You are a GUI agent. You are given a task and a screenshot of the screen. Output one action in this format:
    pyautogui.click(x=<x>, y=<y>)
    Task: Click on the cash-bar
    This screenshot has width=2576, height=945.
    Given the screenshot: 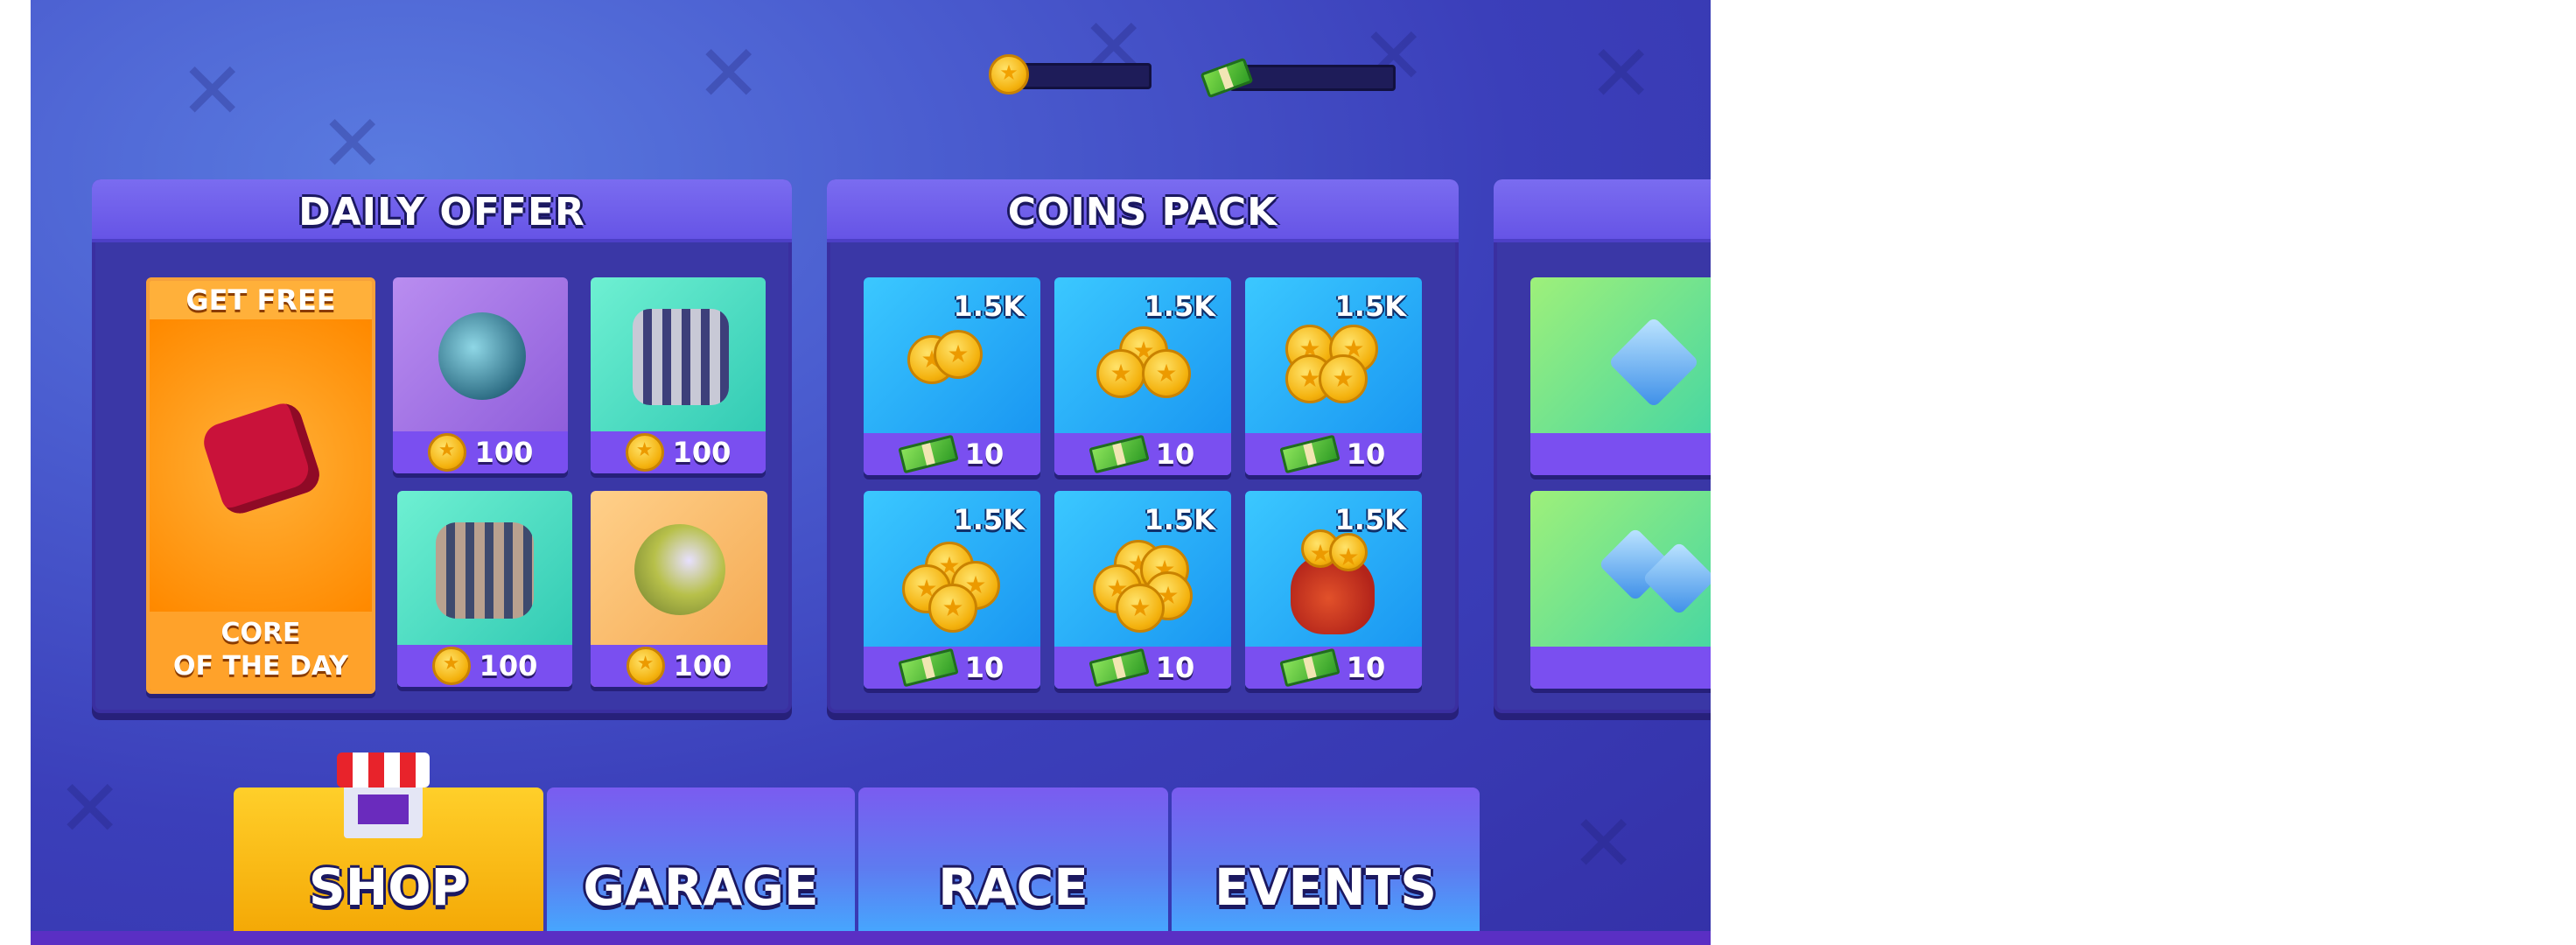 What is the action you would take?
    pyautogui.click(x=1312, y=78)
    